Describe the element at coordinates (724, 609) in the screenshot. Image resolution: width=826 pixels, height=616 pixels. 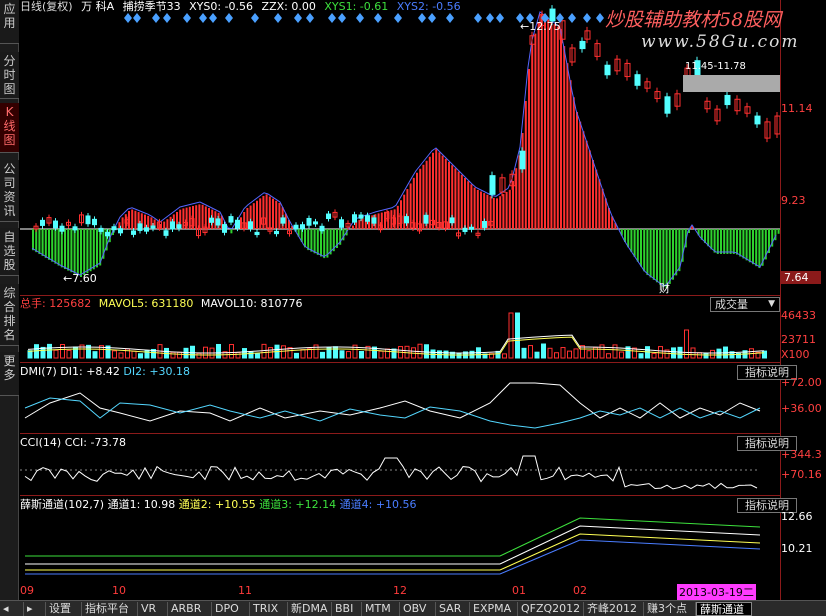
I see `tab-15: 薛斯通道` at that location.